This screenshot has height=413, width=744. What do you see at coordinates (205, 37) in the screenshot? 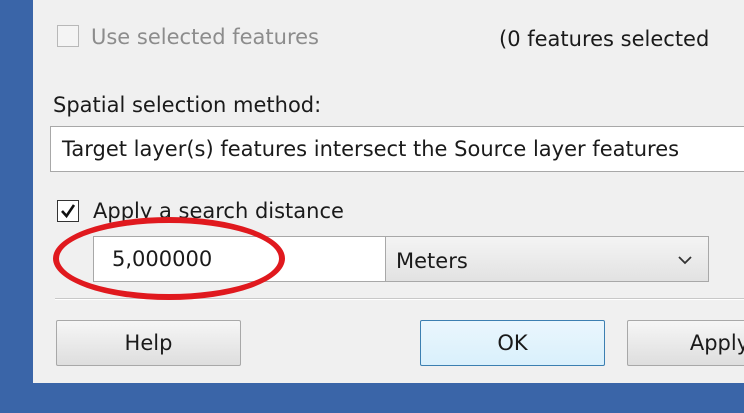
I see `use-selected-features-label: Use selected features` at bounding box center [205, 37].